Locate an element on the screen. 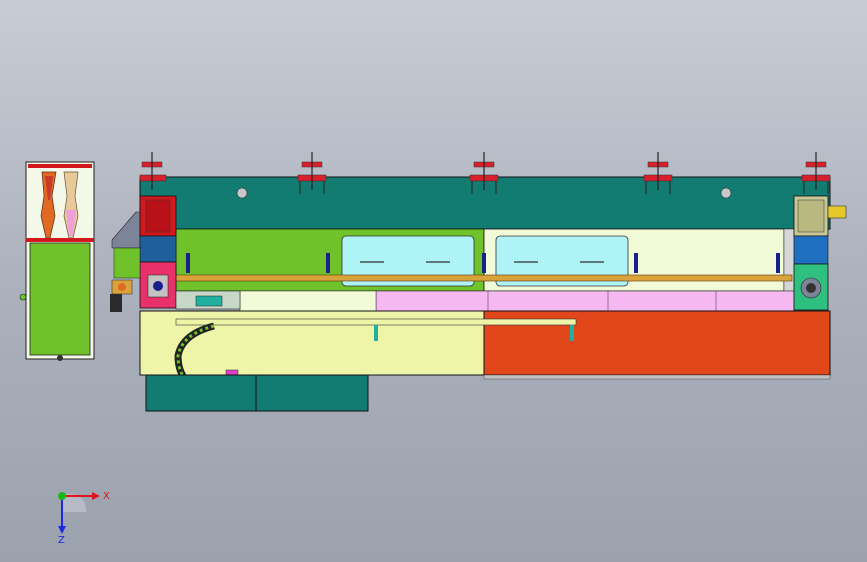 This screenshot has height=562, width=867. lower-rail is located at coordinates (376, 322).